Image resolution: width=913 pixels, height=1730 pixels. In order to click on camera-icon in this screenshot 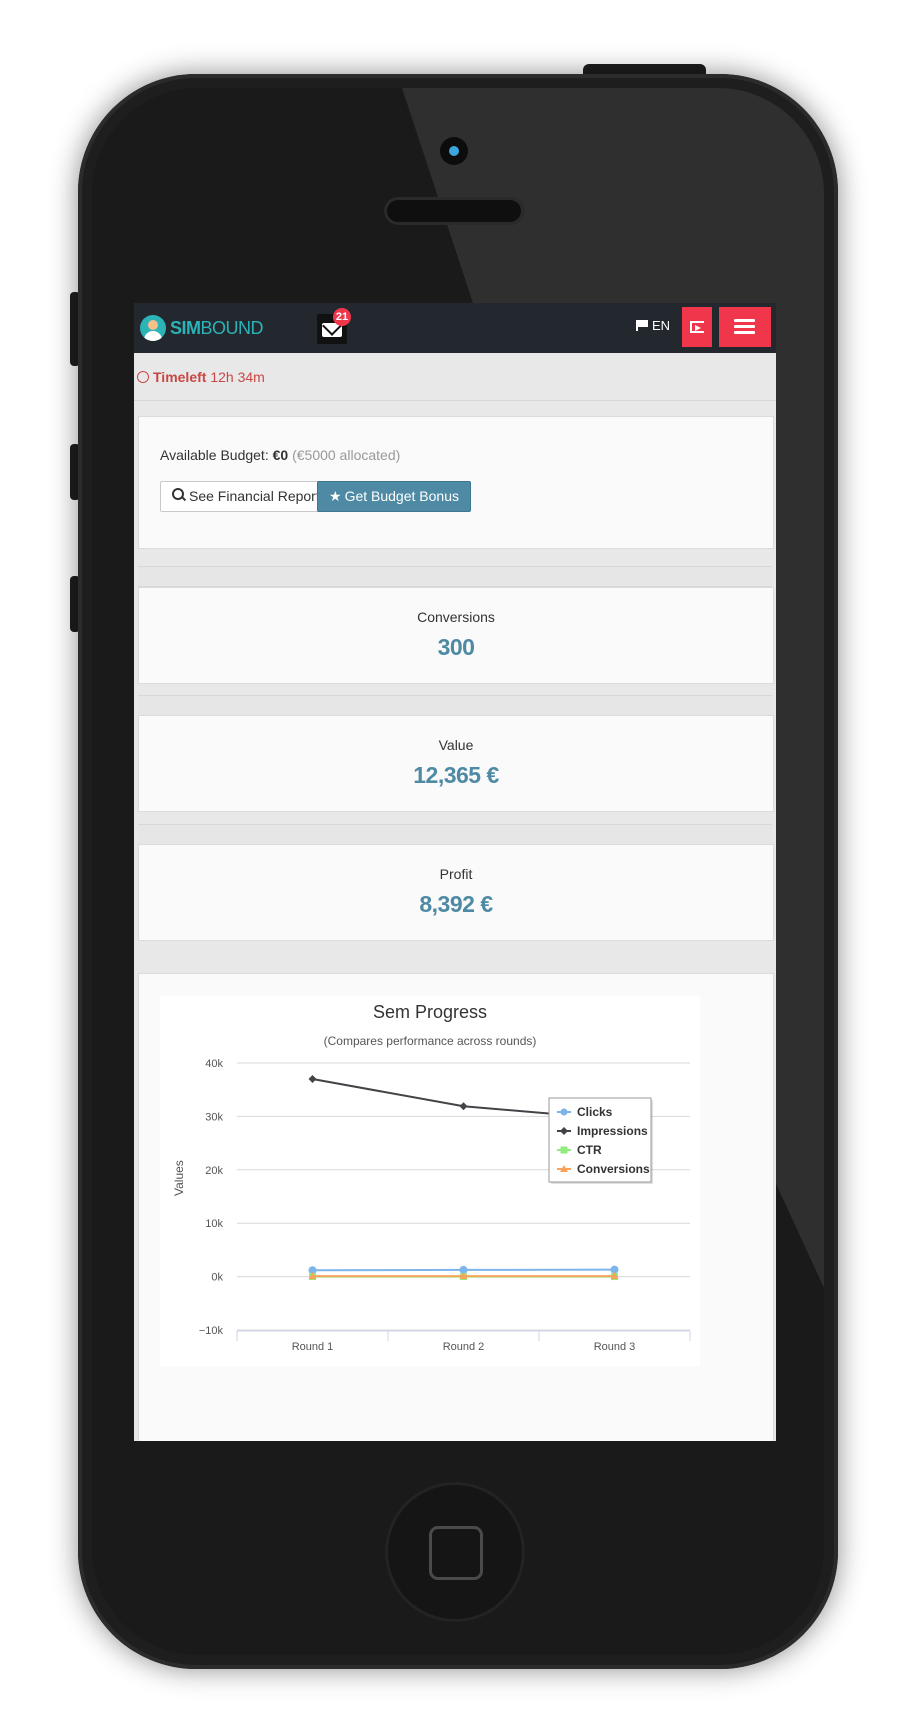, I will do `click(454, 151)`.